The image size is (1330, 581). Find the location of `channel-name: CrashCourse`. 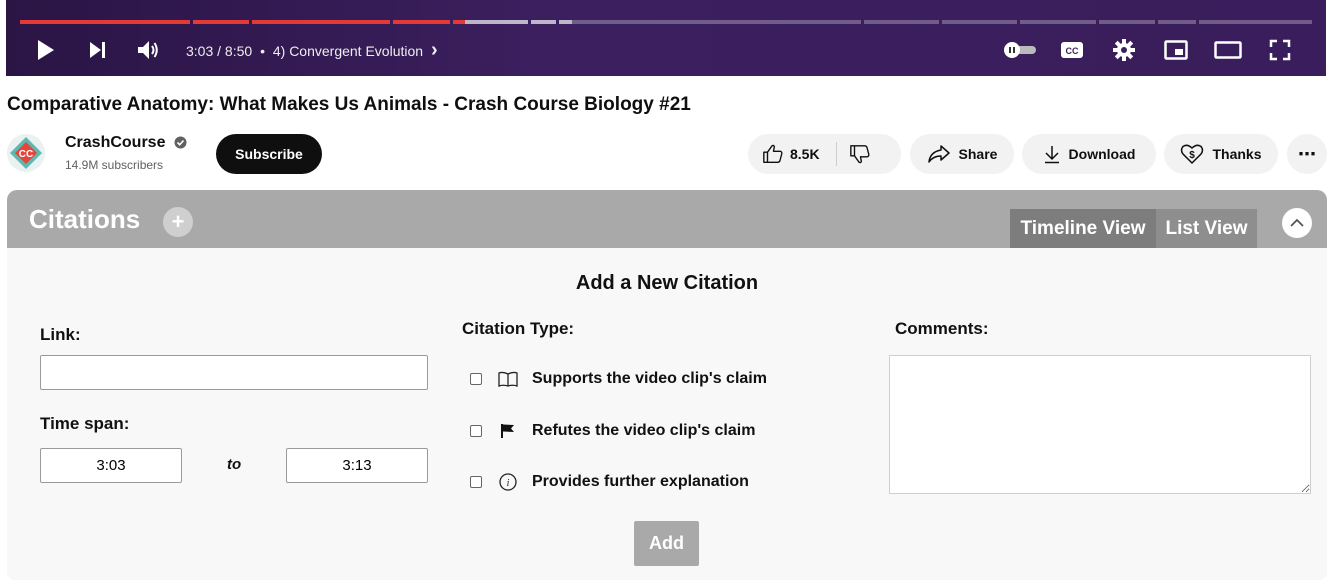

channel-name: CrashCourse is located at coordinates (126, 143).